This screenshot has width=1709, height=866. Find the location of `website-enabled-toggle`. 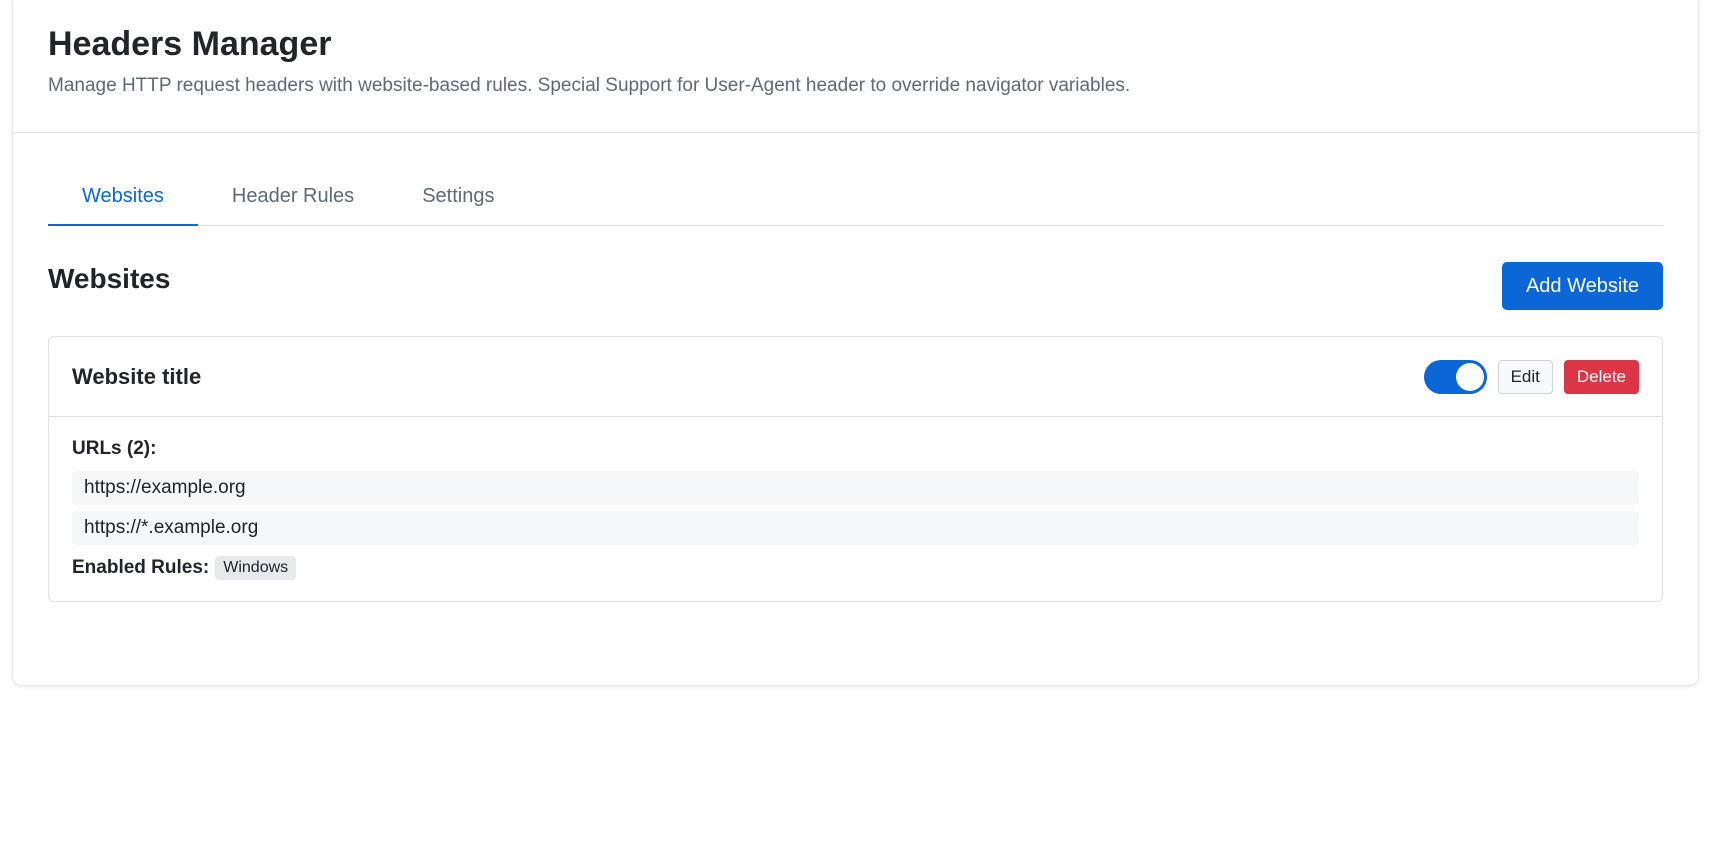

website-enabled-toggle is located at coordinates (1455, 376).